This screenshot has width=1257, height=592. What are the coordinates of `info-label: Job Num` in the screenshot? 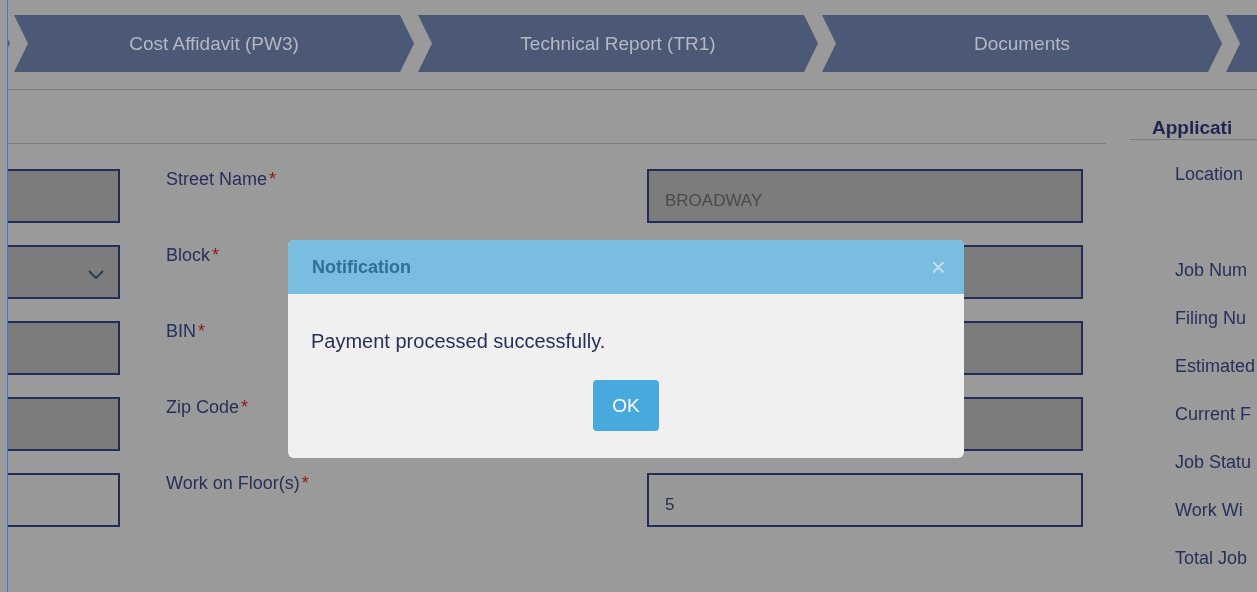 It's located at (1211, 271).